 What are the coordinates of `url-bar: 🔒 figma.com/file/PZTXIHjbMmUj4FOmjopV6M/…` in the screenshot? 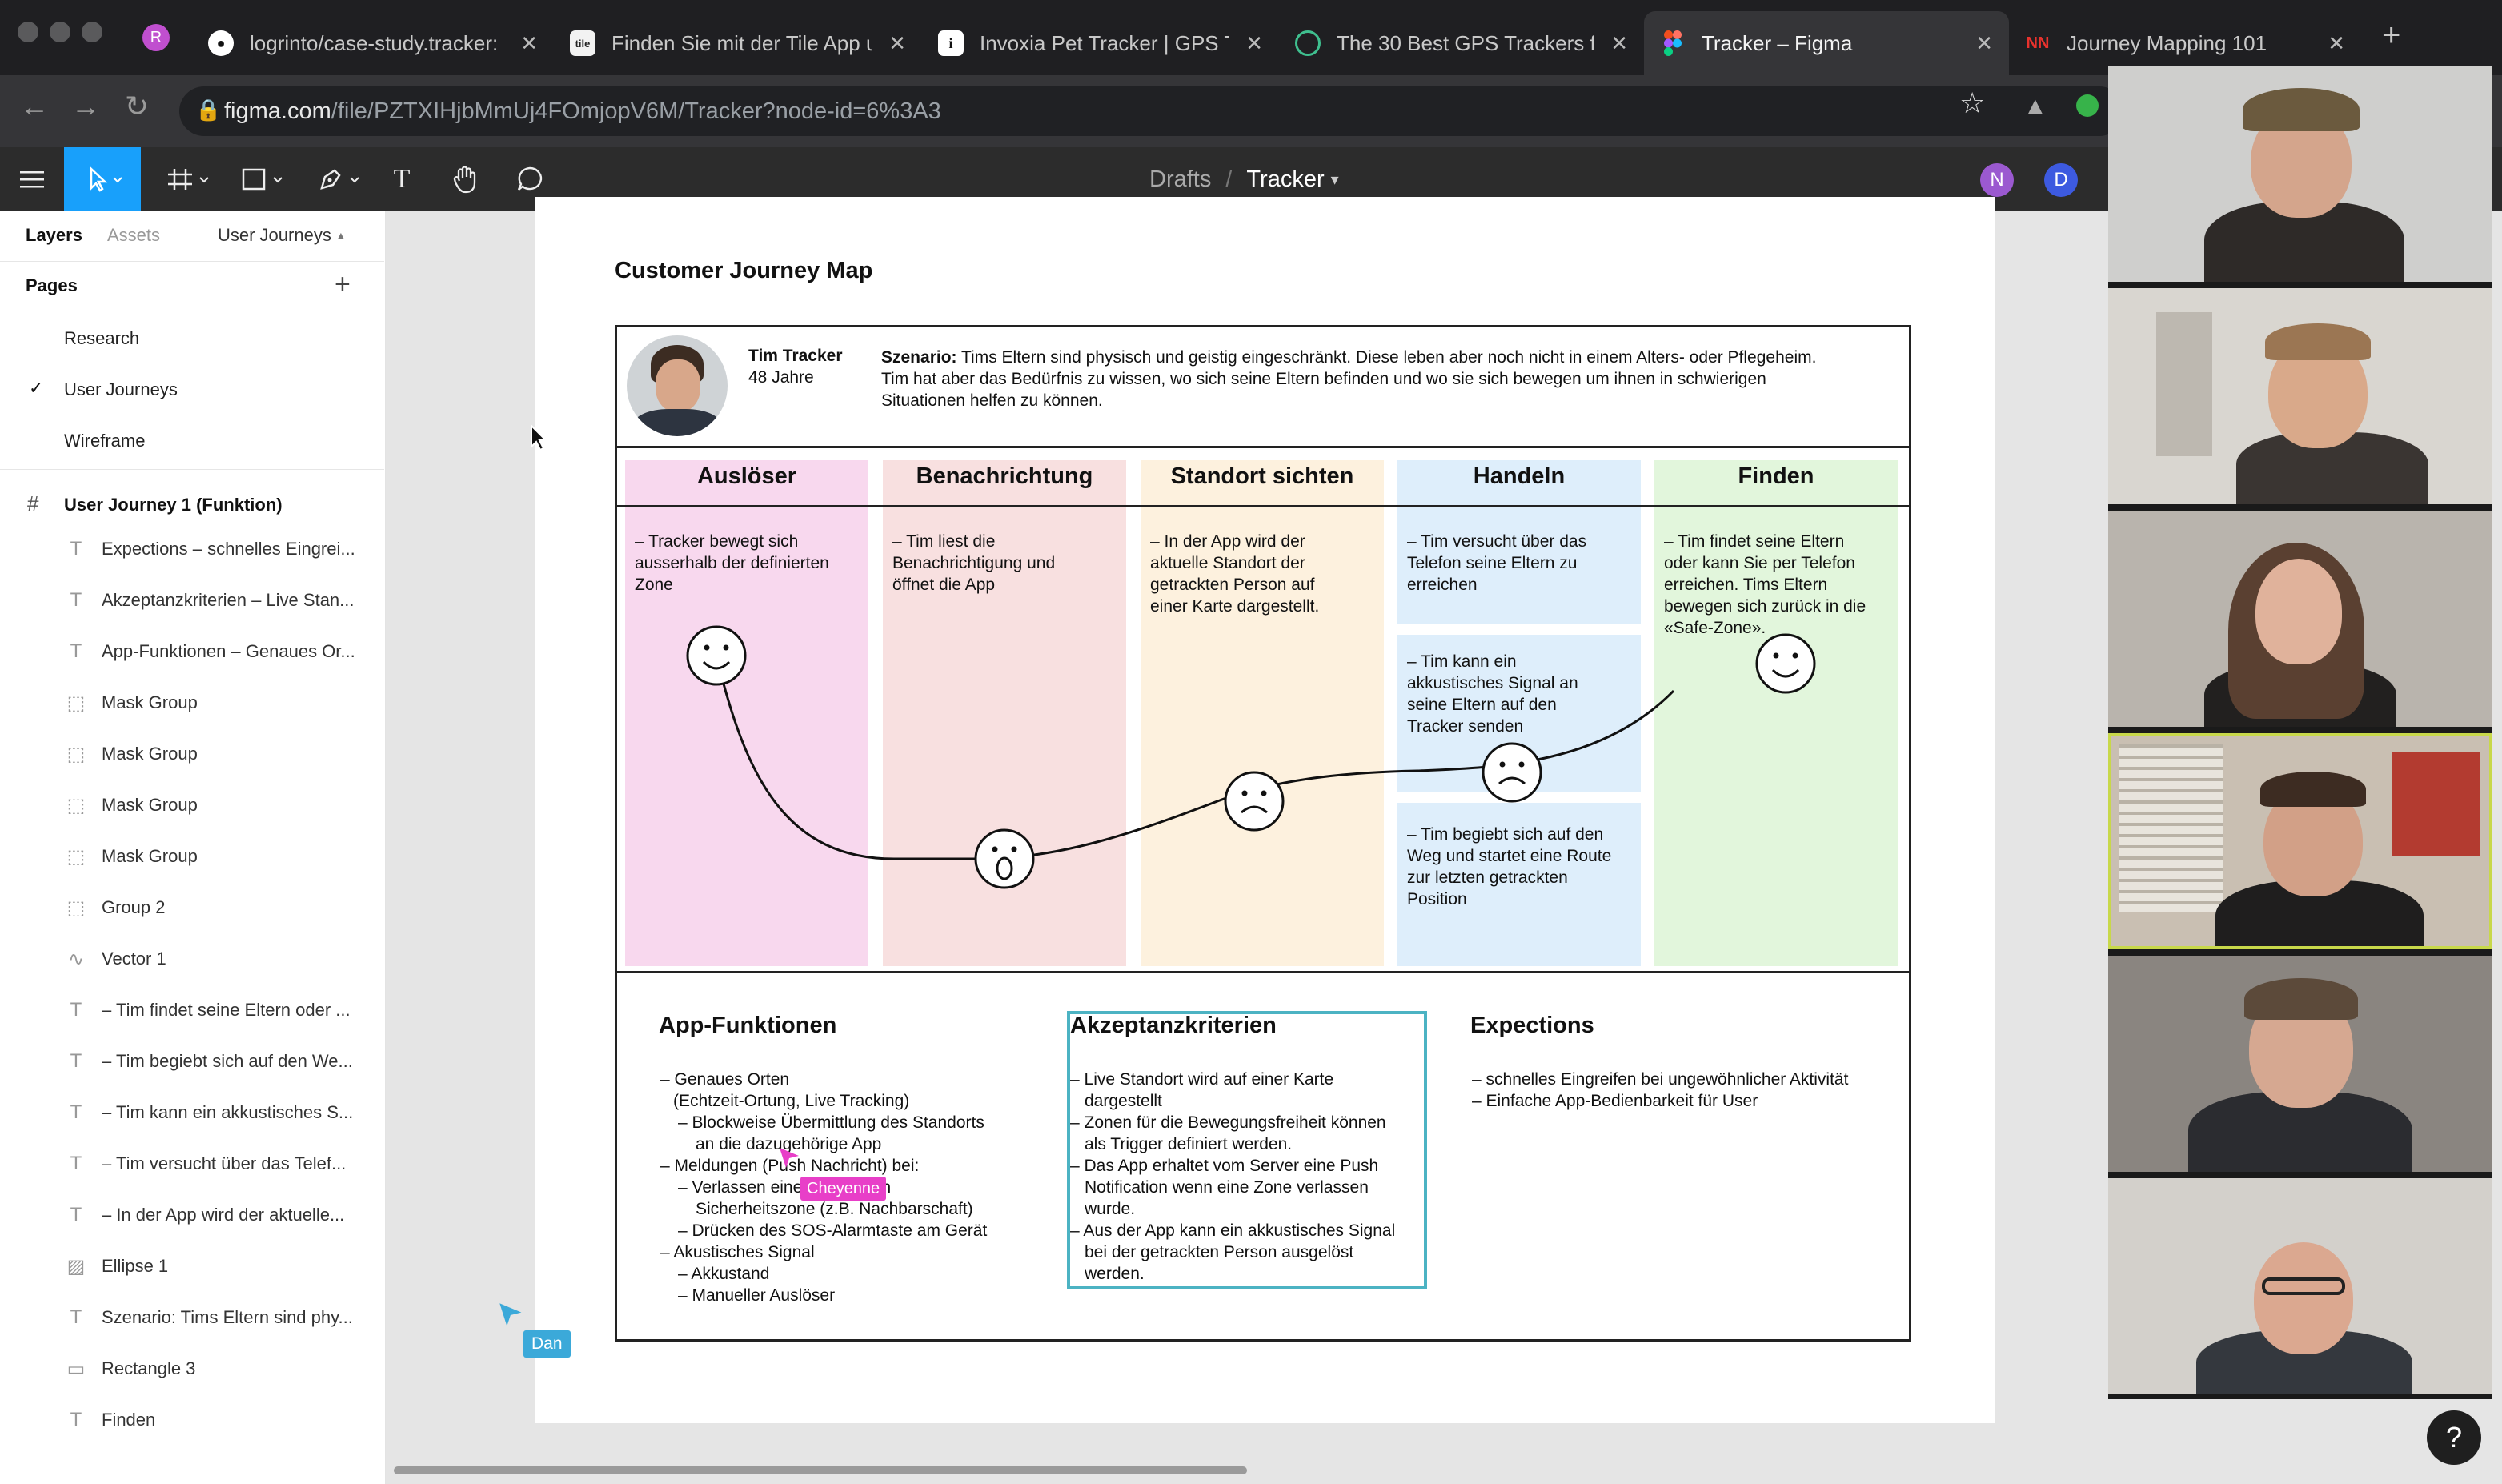 It's located at (1151, 111).